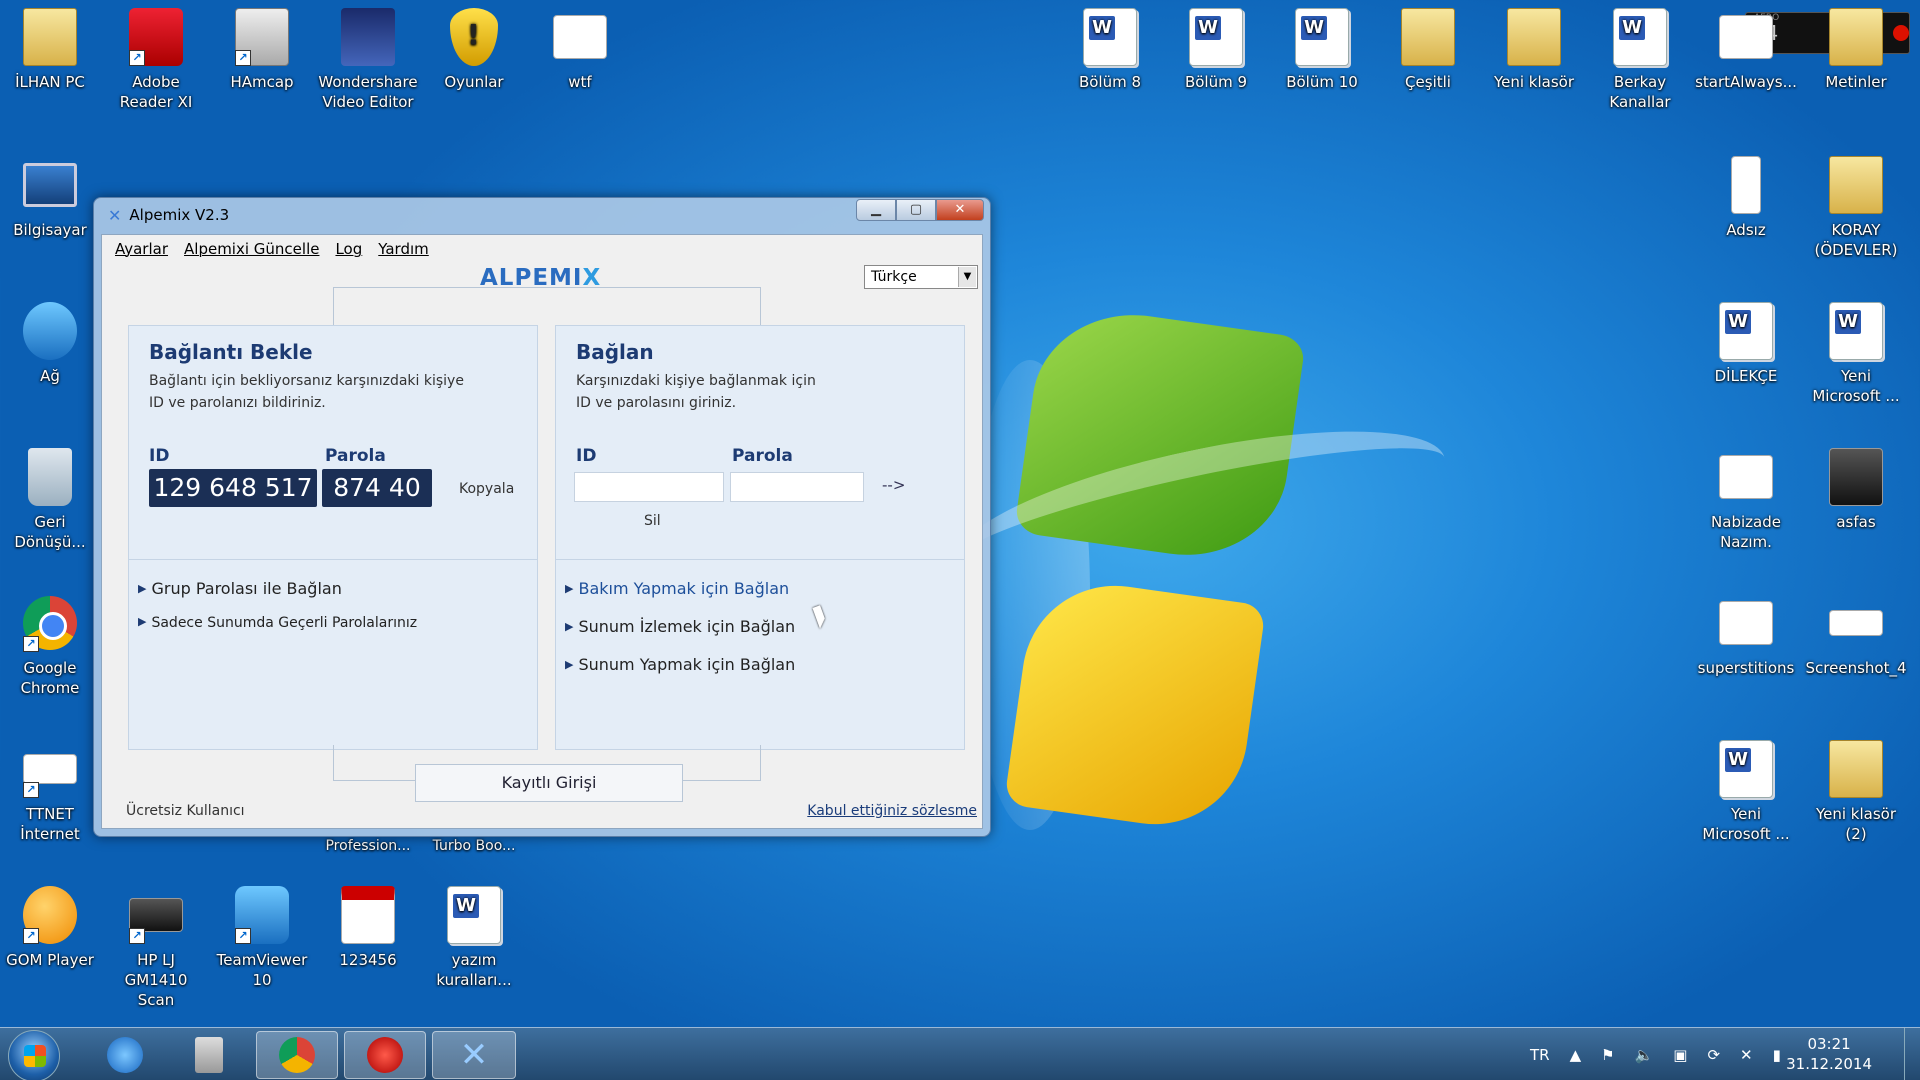  What do you see at coordinates (893, 485) in the screenshot?
I see `connect-arrow-button: -->` at bounding box center [893, 485].